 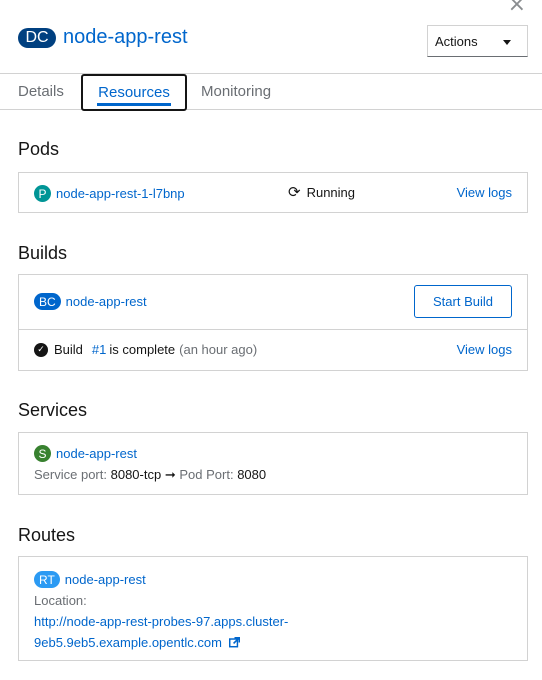 I want to click on tab-resources: Resources, so click(x=134, y=92).